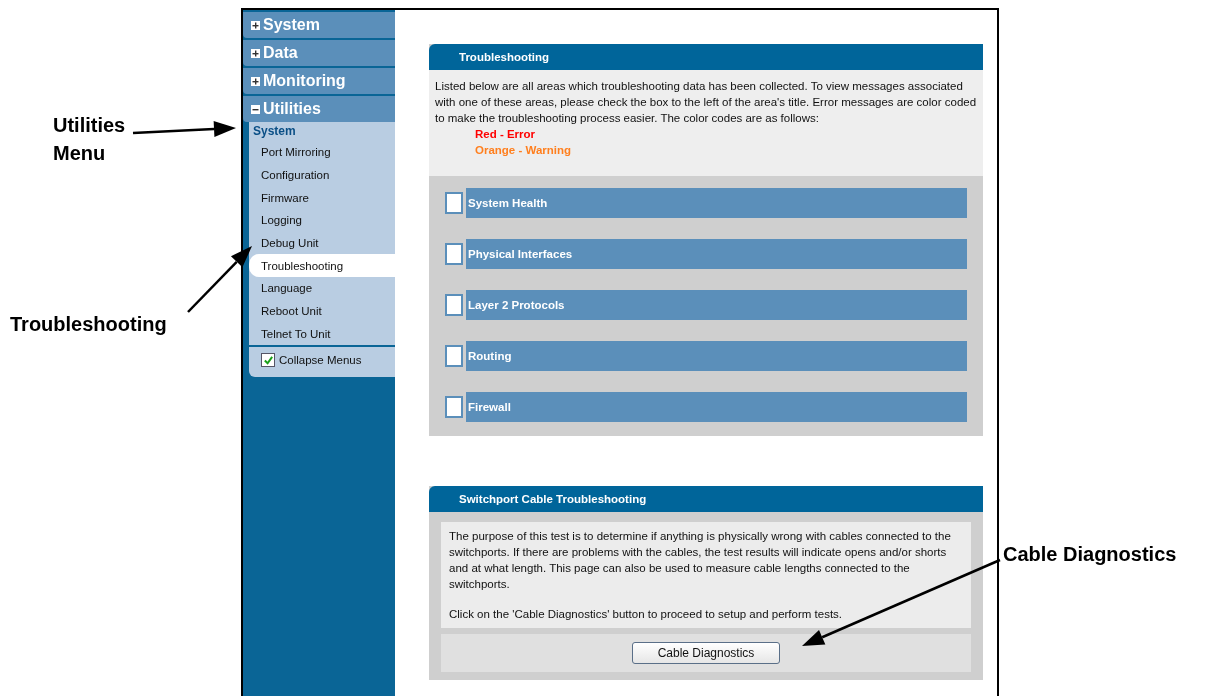 The height and width of the screenshot is (696, 1218). What do you see at coordinates (706, 653) in the screenshot?
I see `cable-diagnostics-button: Cable Diagnostics` at bounding box center [706, 653].